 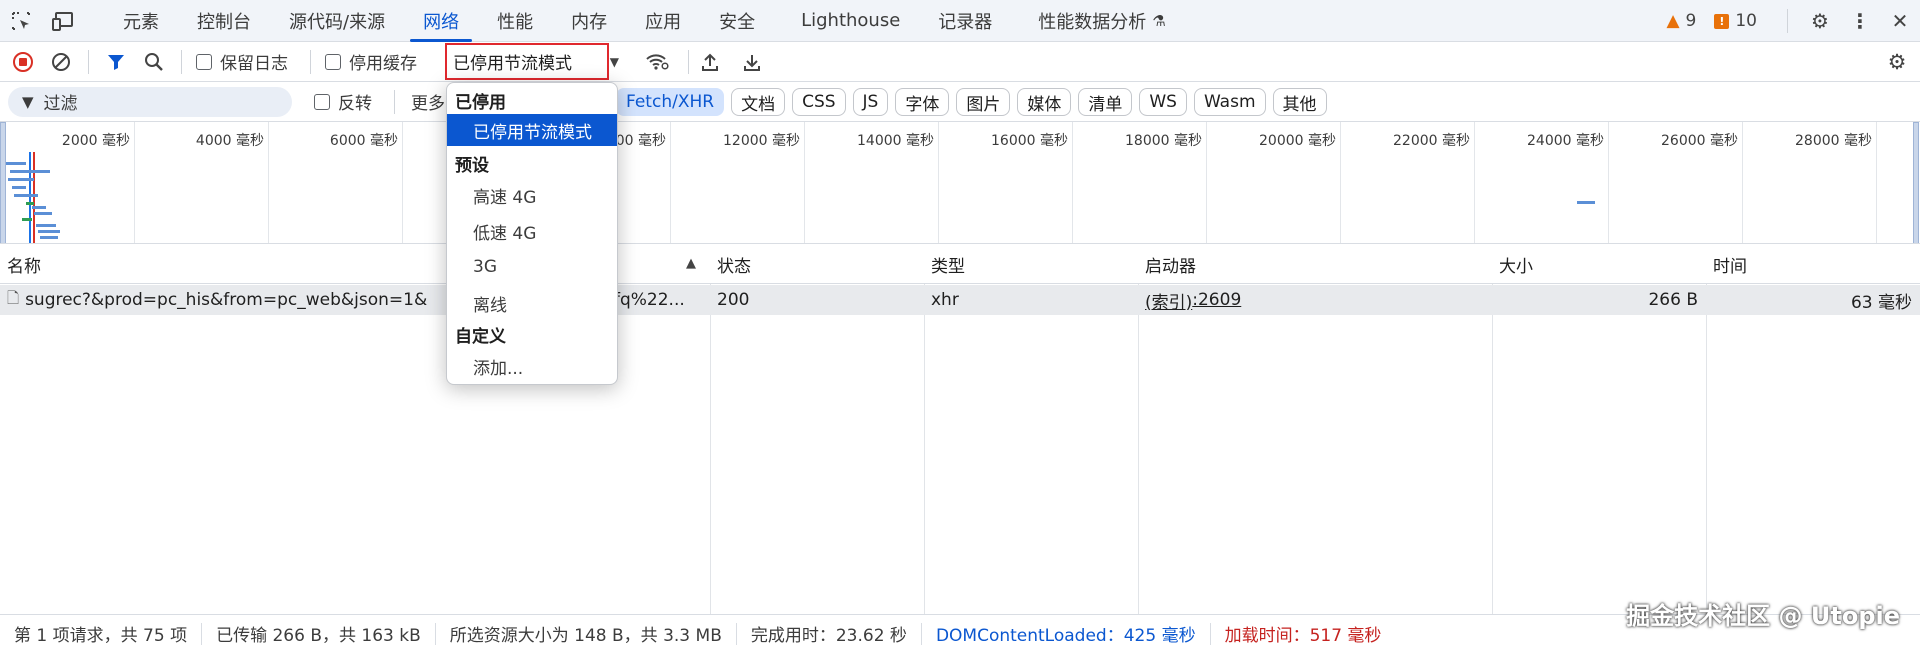 I want to click on overview-tick-label: 28000 毫秒, so click(x=1833, y=141).